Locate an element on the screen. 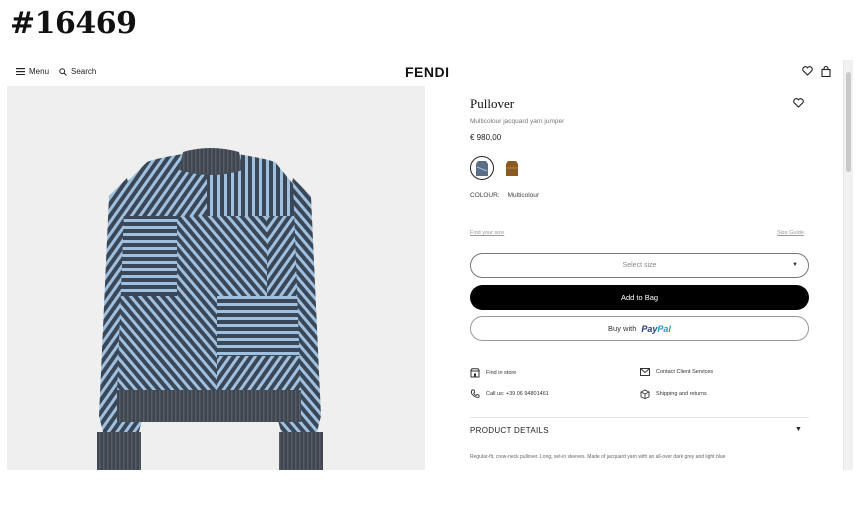 The width and height of the screenshot is (860, 527). find-in-store-link: Find in store is located at coordinates (493, 373).